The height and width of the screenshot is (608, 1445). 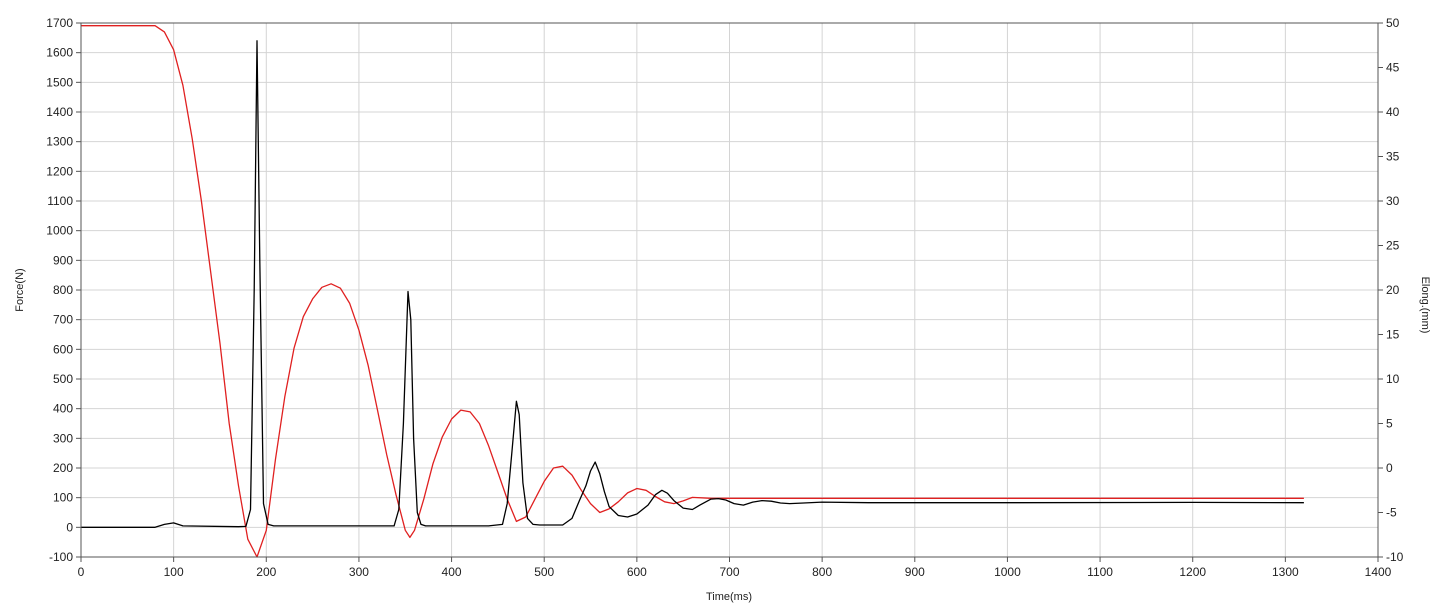 What do you see at coordinates (59, 23) in the screenshot?
I see `y-left-tick-label: 1700` at bounding box center [59, 23].